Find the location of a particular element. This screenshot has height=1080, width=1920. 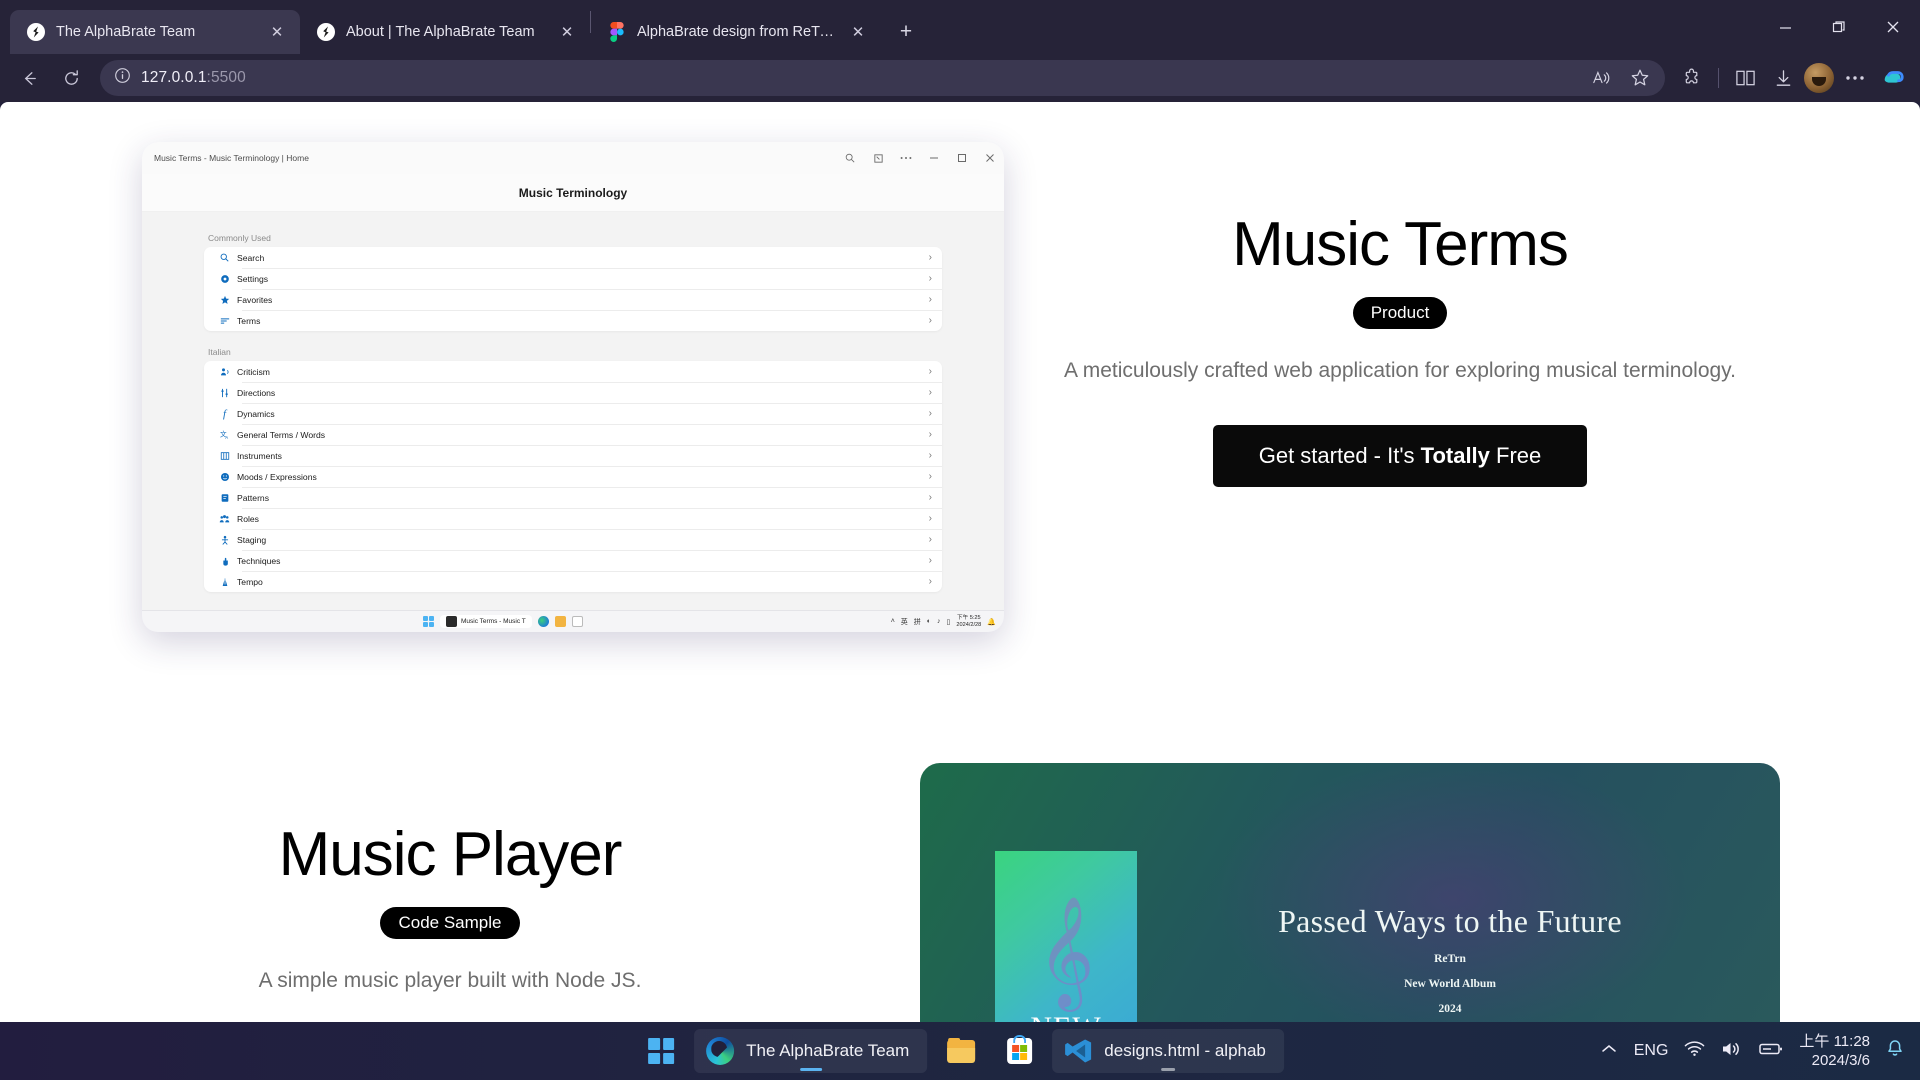

clock-time: 上午 11:28 is located at coordinates (1834, 1041).